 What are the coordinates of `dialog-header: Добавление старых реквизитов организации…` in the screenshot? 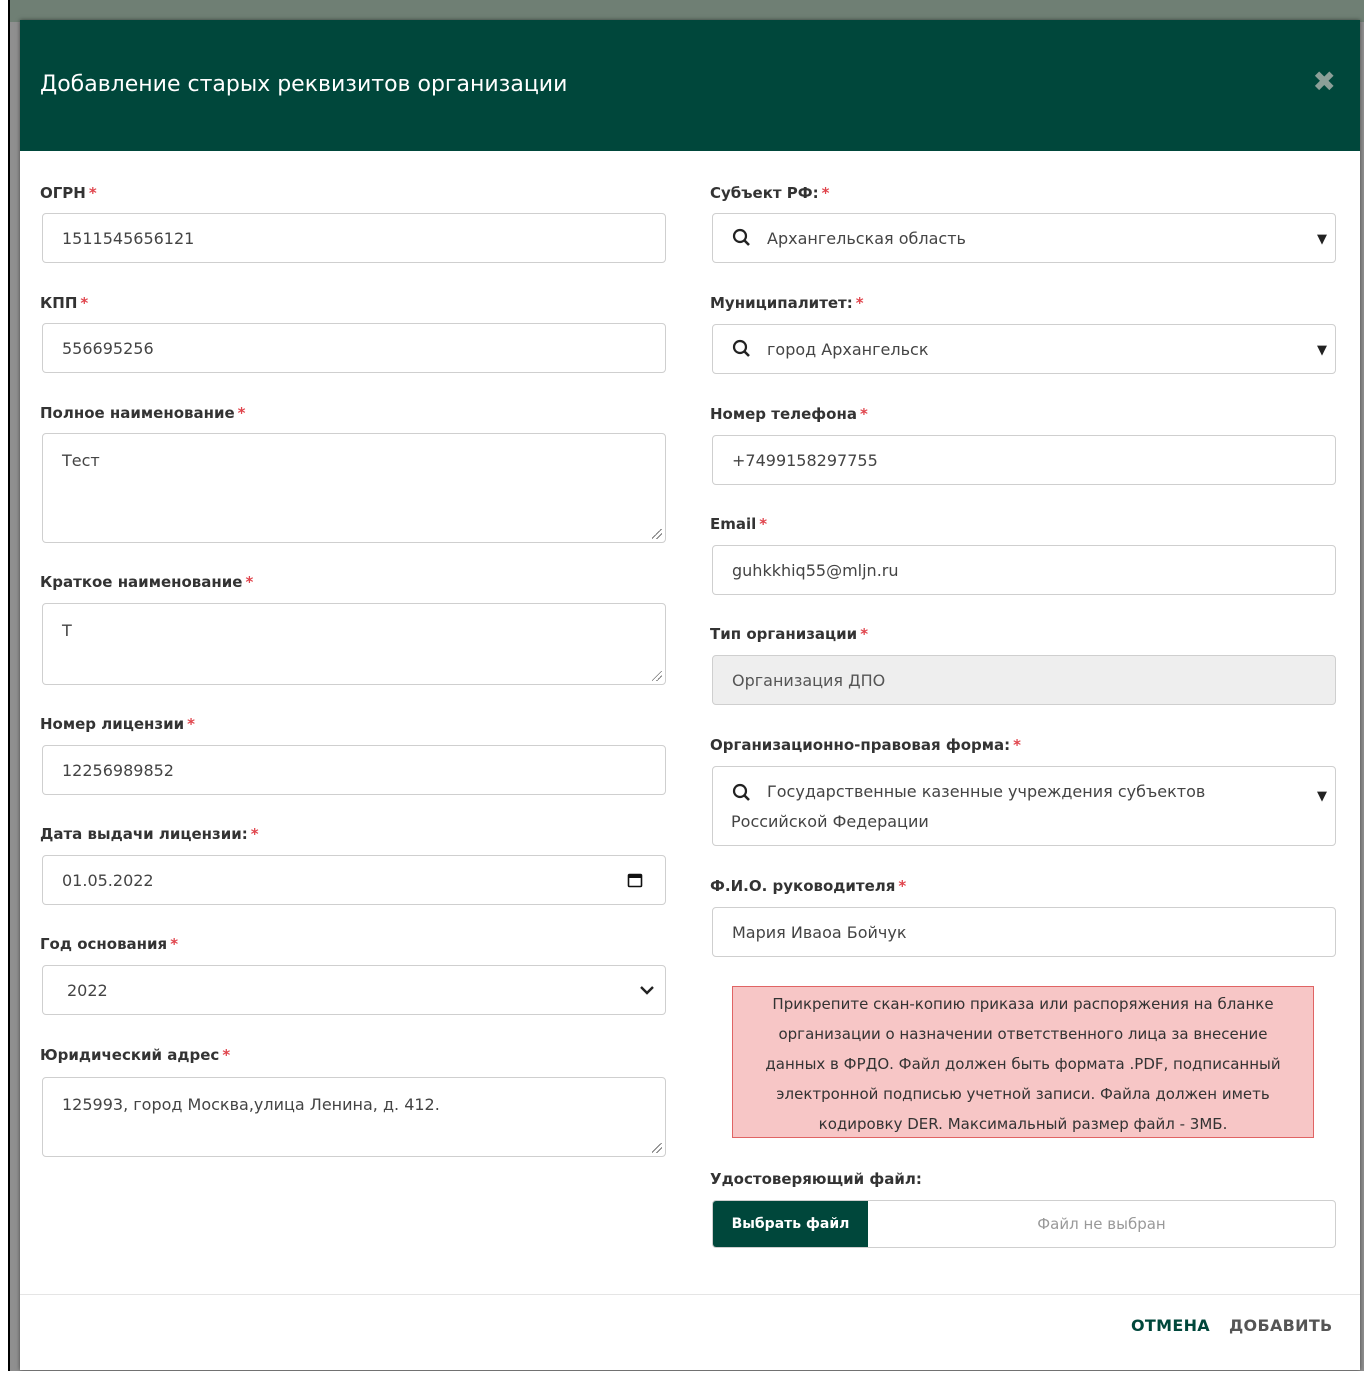 It's located at (690, 85).